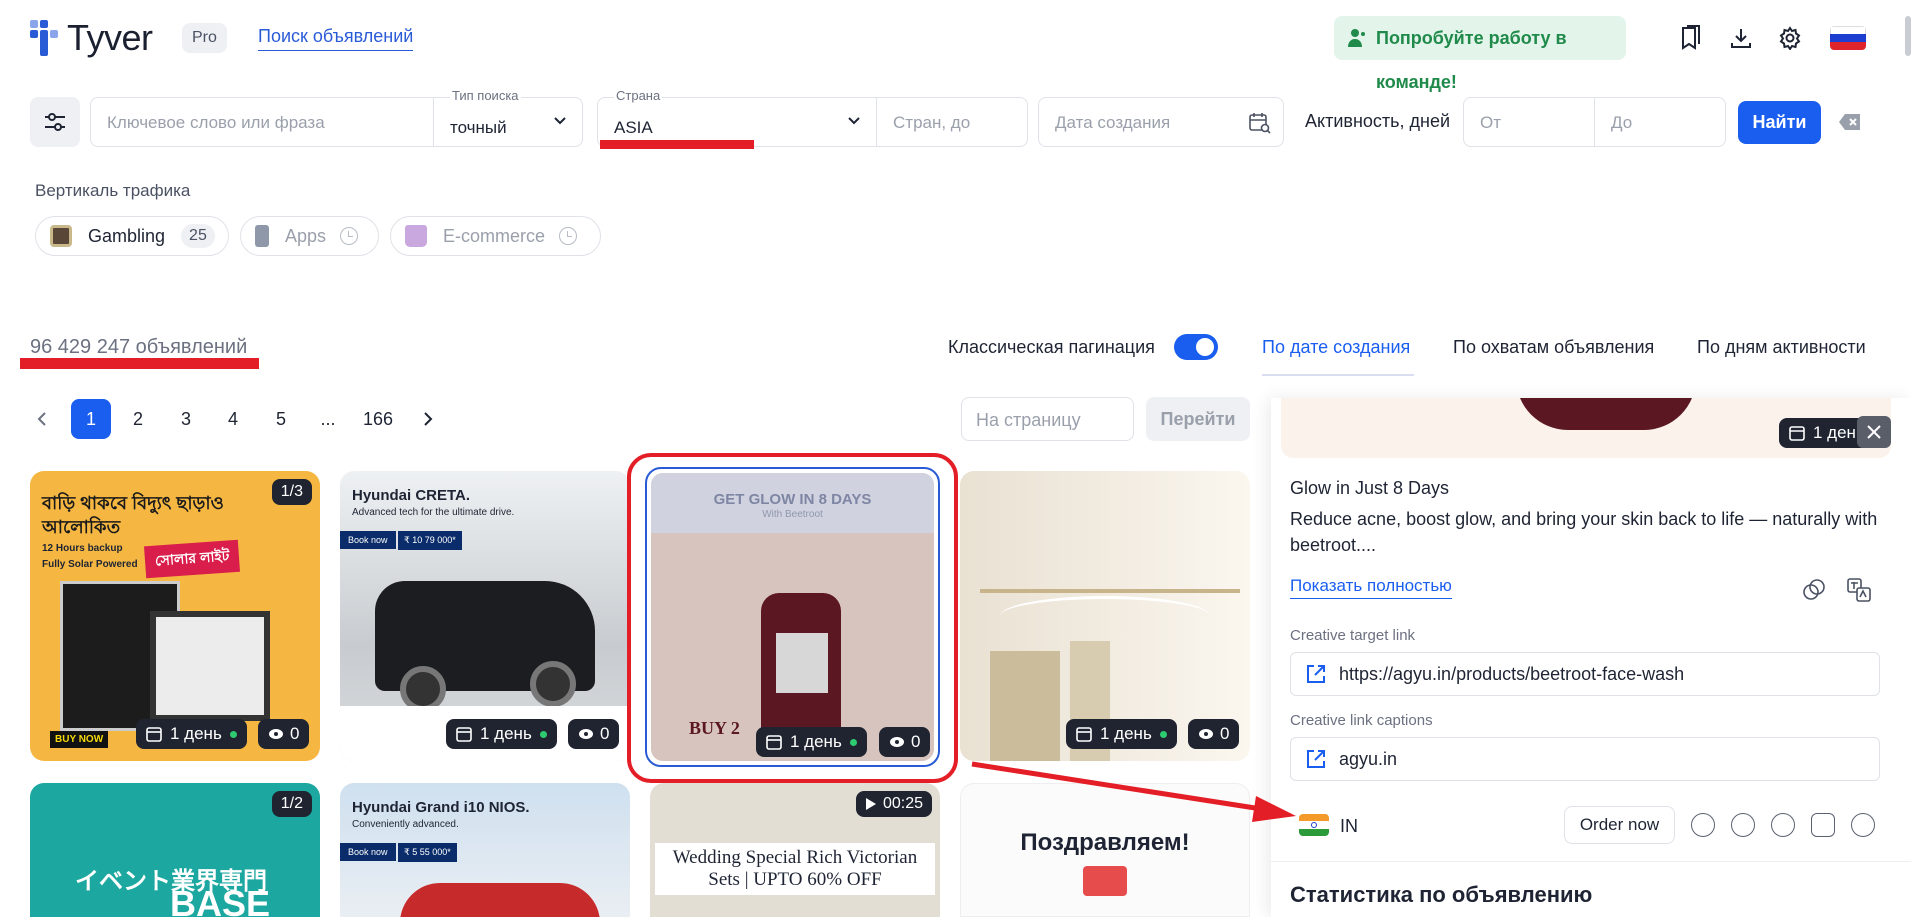 Image resolution: width=1911 pixels, height=917 pixels. What do you see at coordinates (1741, 38) in the screenshot?
I see `download-icon` at bounding box center [1741, 38].